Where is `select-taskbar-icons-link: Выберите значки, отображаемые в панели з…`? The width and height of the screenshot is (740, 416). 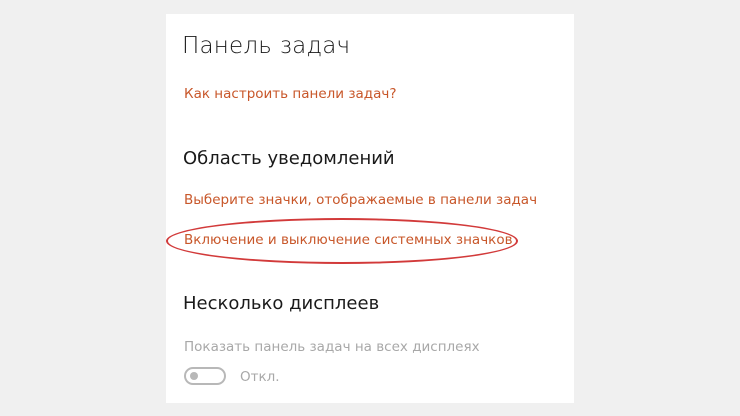
select-taskbar-icons-link: Выберите значки, отображаемые в панели з… is located at coordinates (360, 200).